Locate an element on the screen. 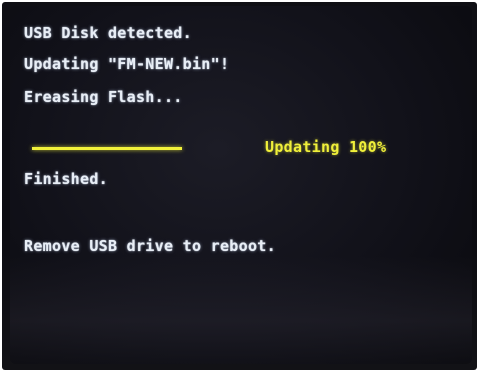  updating-file-text: Updating "FM-NEW.bin"! is located at coordinates (127, 64).